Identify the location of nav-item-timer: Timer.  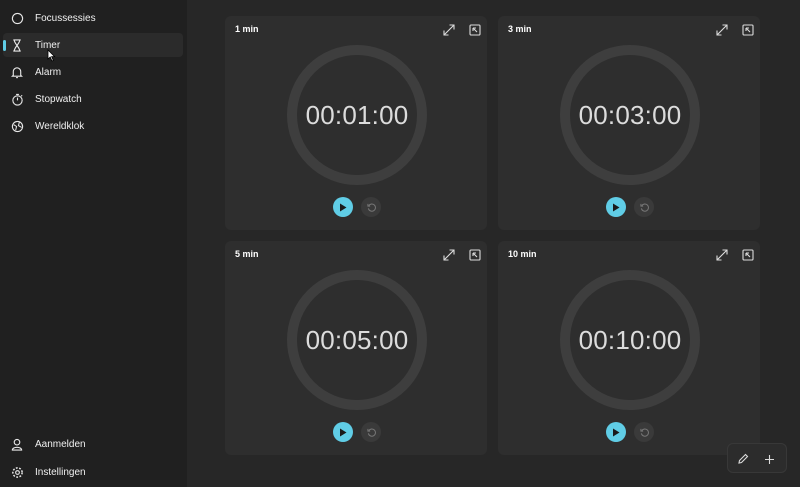
(93, 45).